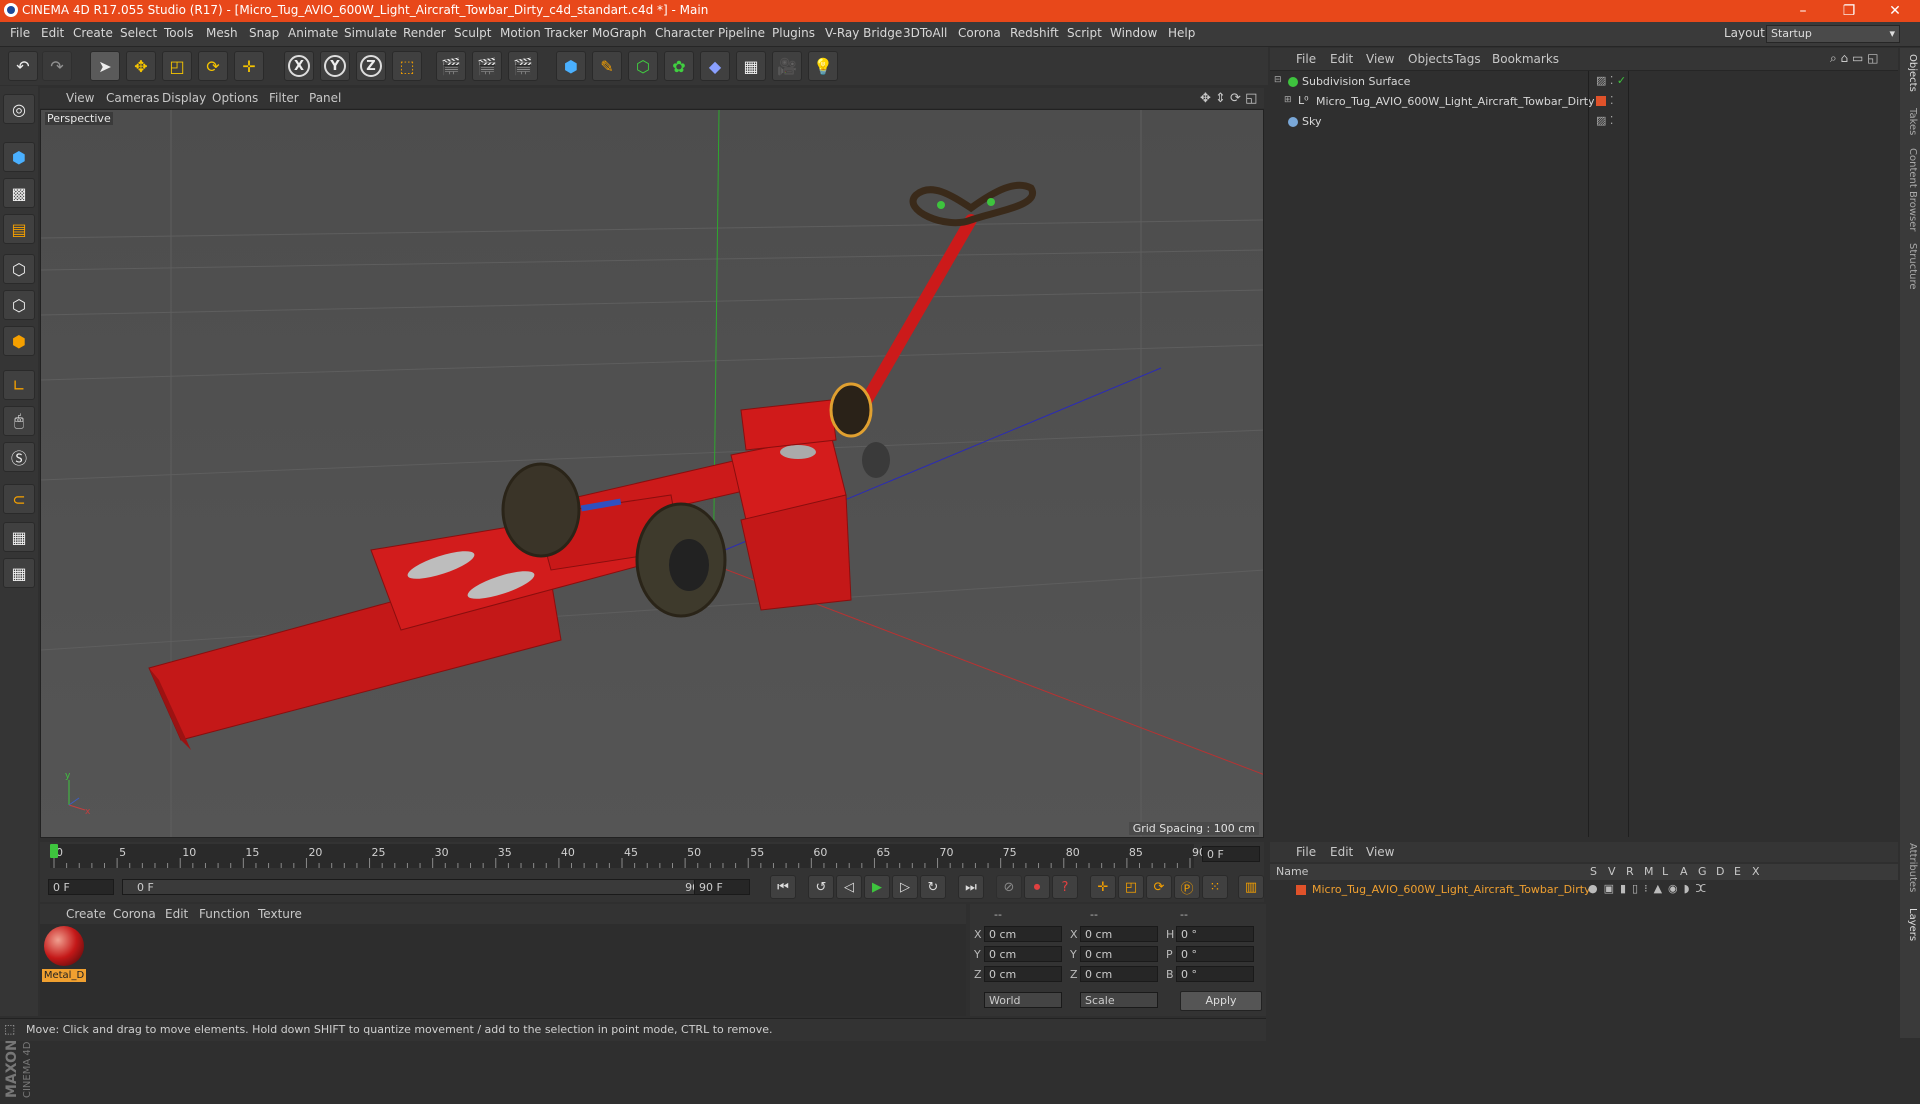 The image size is (1920, 1104). I want to click on visibility-dots-icon: ⁚, so click(1612, 100).